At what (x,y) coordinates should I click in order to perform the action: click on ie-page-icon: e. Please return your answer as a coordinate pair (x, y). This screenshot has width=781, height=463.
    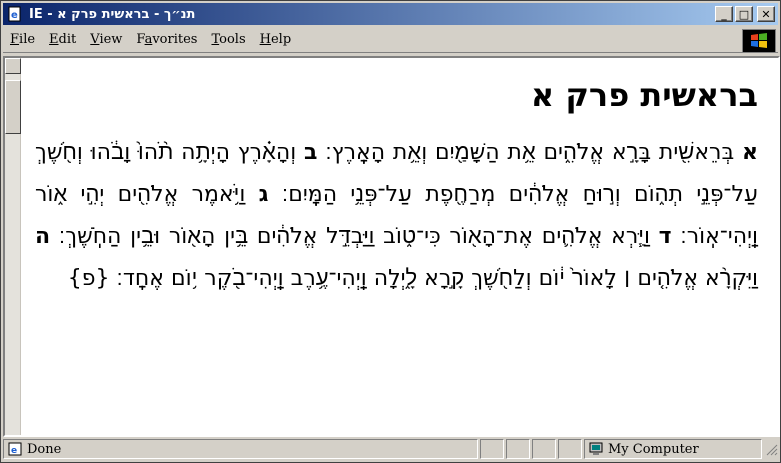
    Looking at the image, I should click on (15, 14).